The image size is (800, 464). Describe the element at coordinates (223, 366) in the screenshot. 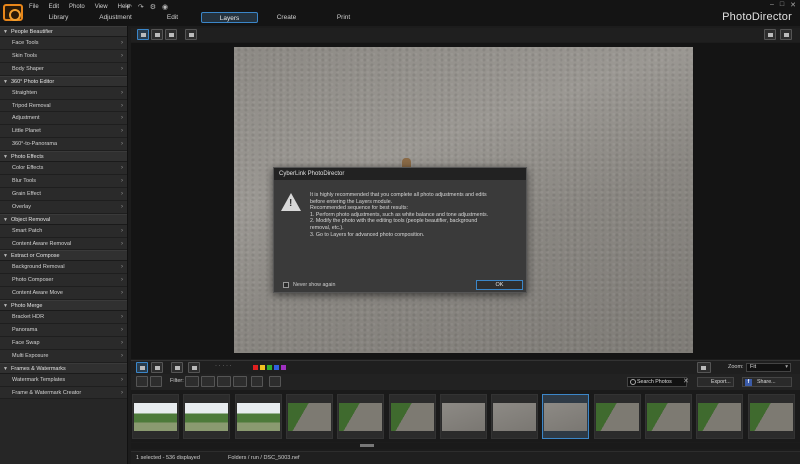

I see `rating-stars: · · · · ·` at that location.